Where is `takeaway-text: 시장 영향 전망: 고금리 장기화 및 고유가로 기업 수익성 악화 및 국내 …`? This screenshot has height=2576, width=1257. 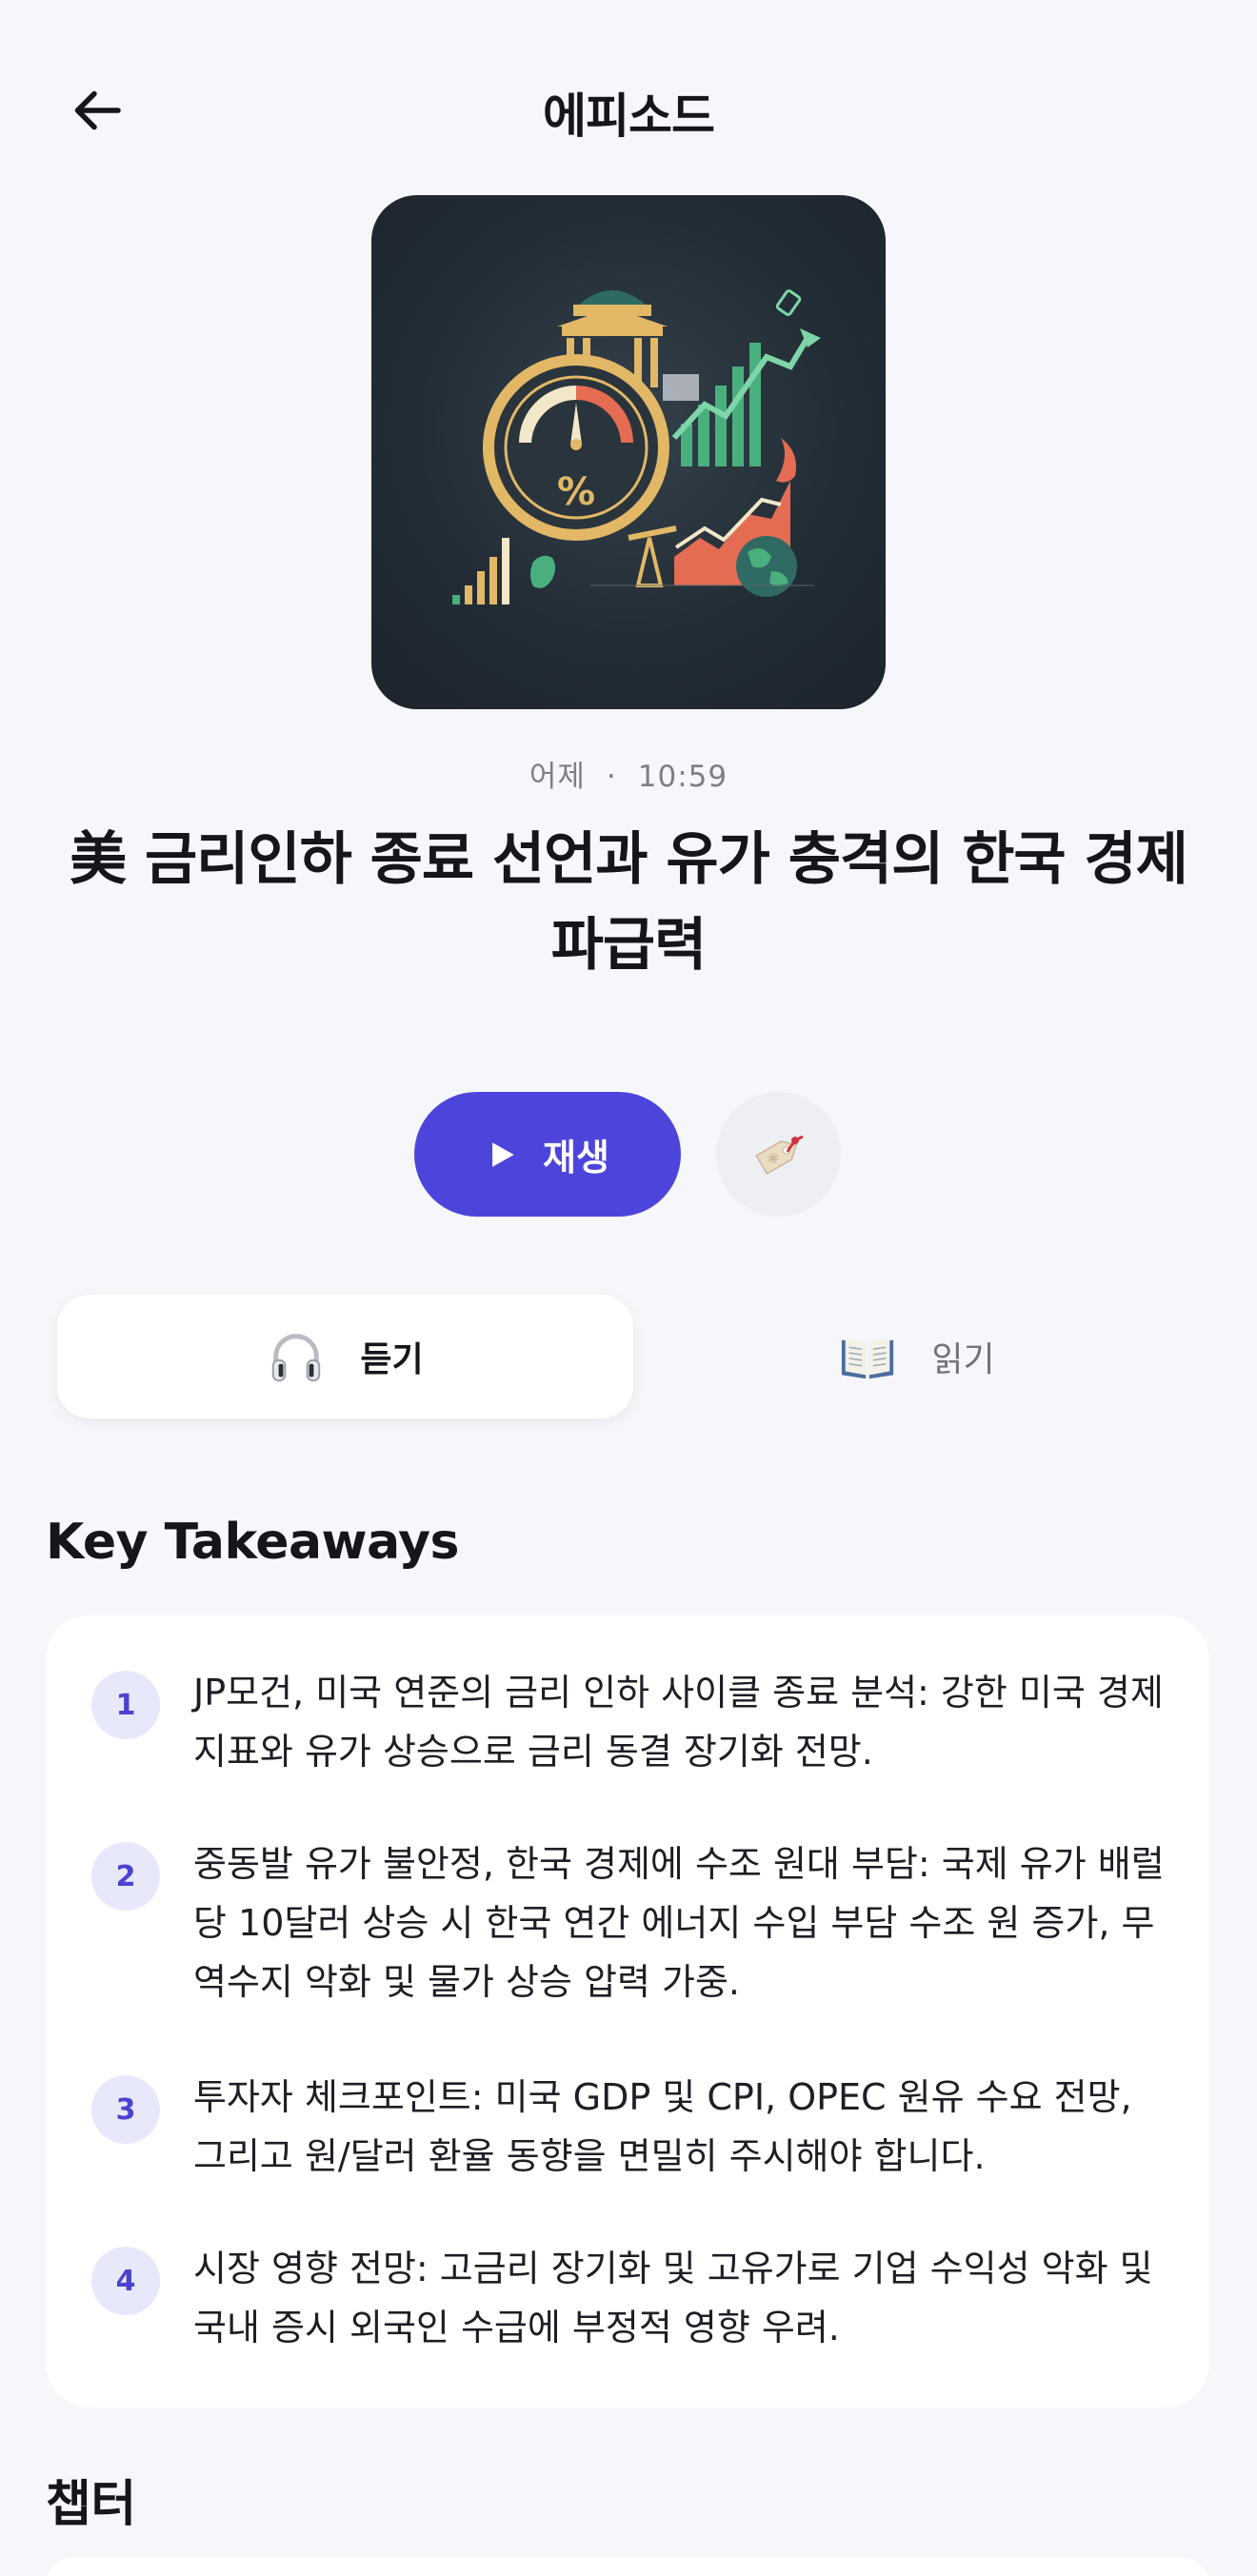 takeaway-text: 시장 영향 전망: 고금리 장기화 및 고유가로 기업 수익성 악화 및 국내 … is located at coordinates (673, 2298).